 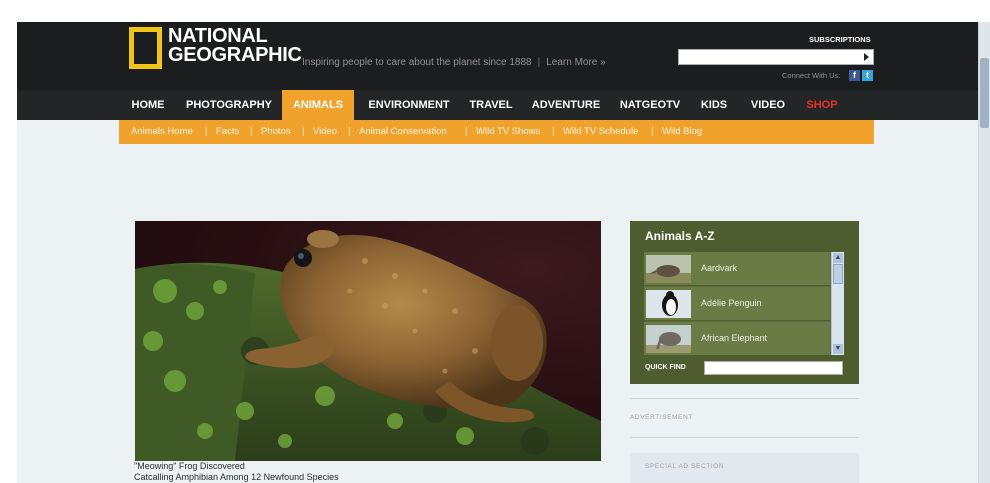 What do you see at coordinates (734, 338) in the screenshot?
I see `animal-name: African Elephant` at bounding box center [734, 338].